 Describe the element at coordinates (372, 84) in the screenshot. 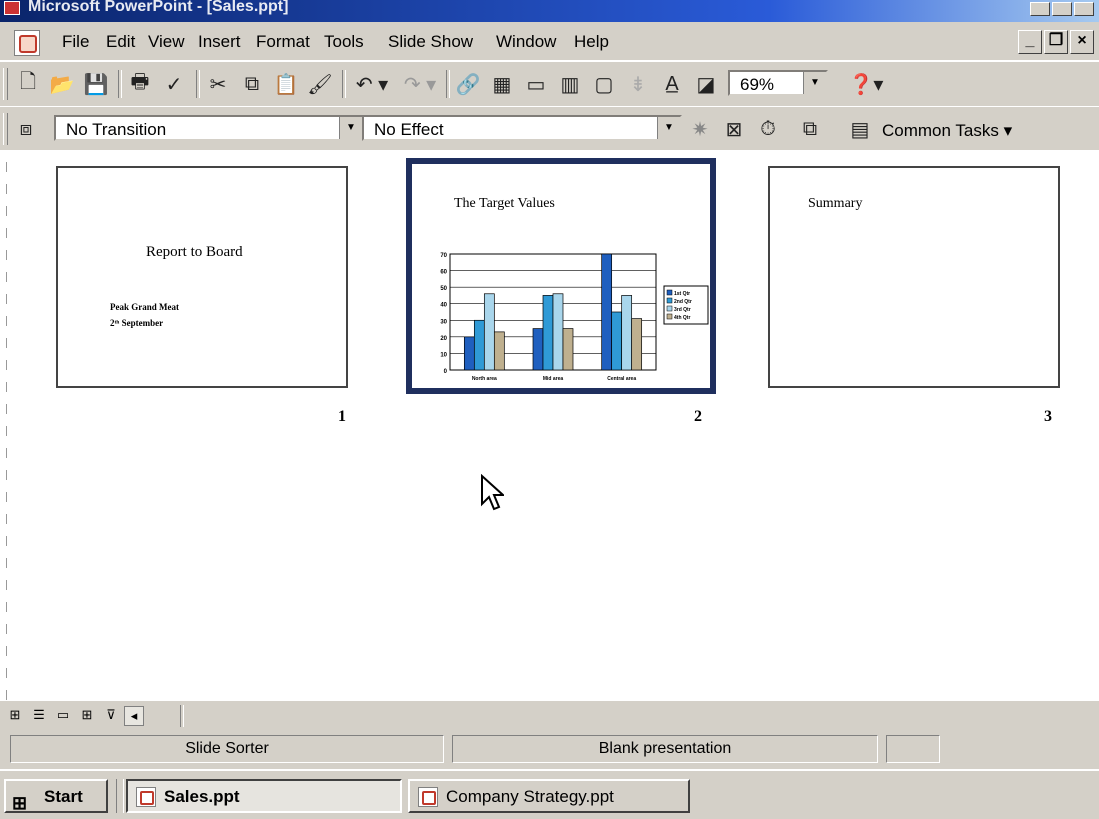

I see `undo-icon: ↶ ▾` at that location.